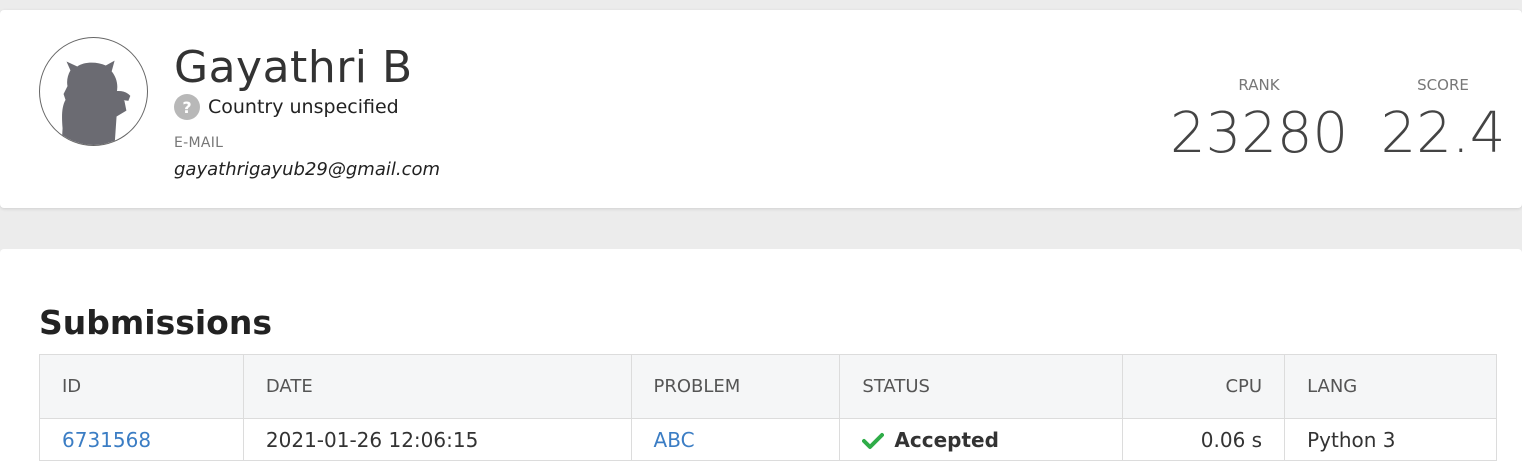 This screenshot has height=474, width=1522. Describe the element at coordinates (106, 440) in the screenshot. I see `submission-id-link: 6731568` at that location.